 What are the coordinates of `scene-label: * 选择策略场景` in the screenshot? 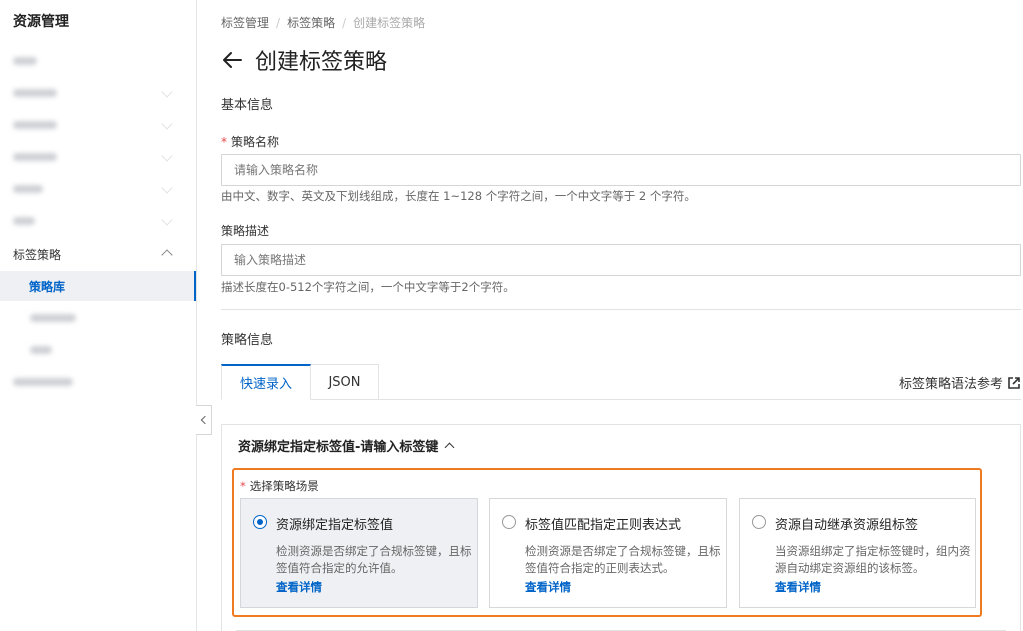 It's located at (279, 486).